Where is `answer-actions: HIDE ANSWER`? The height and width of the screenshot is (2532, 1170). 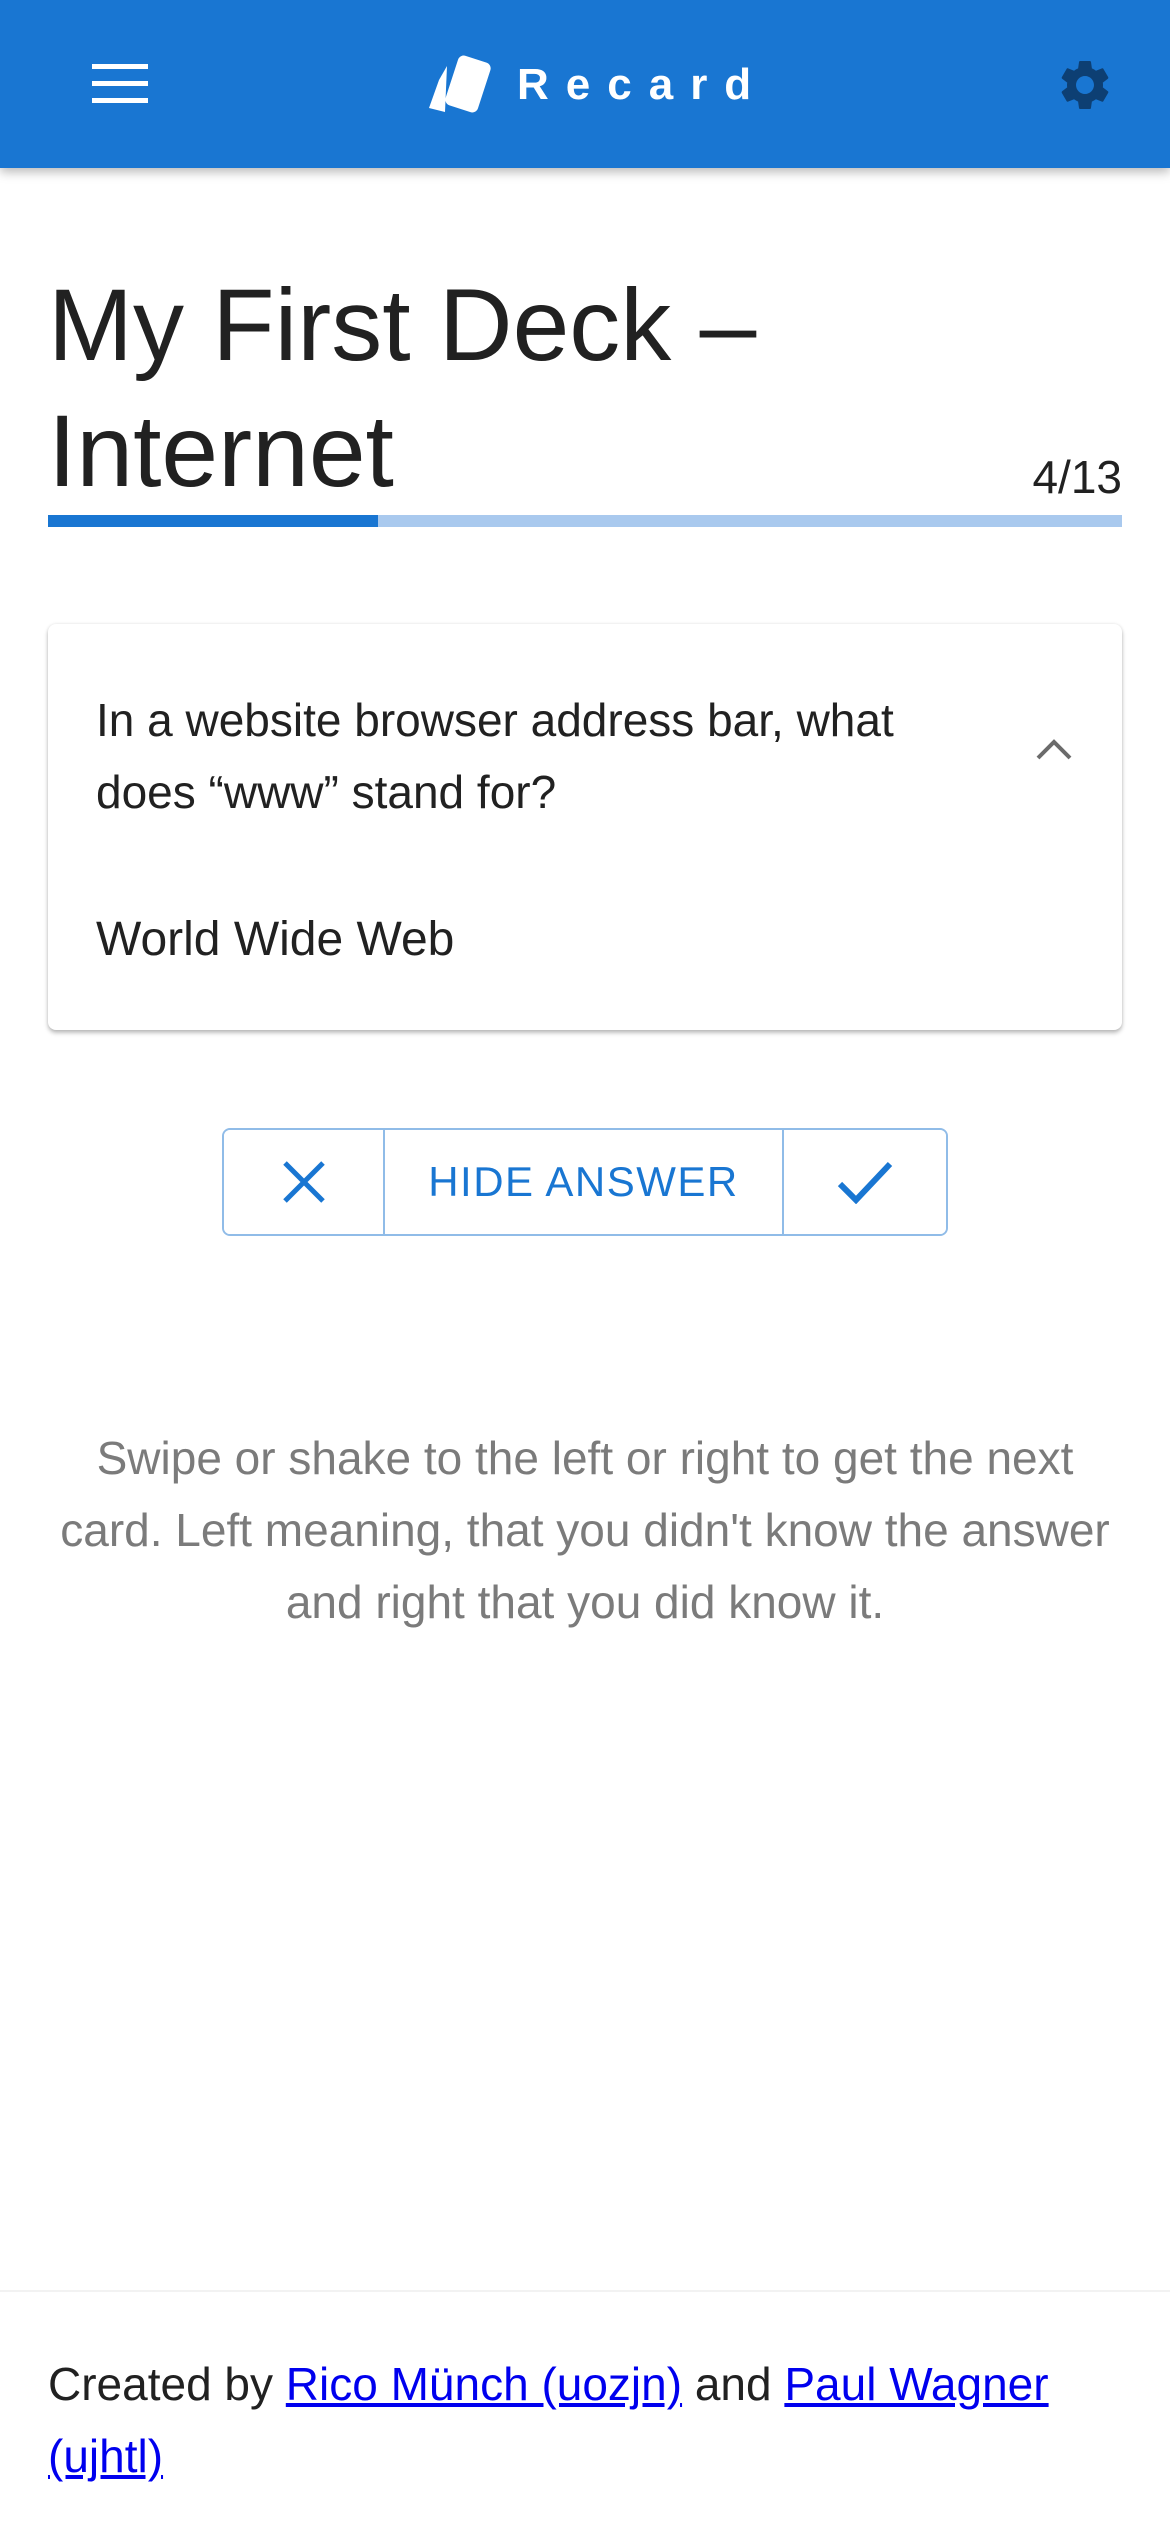 answer-actions: HIDE ANSWER is located at coordinates (585, 1182).